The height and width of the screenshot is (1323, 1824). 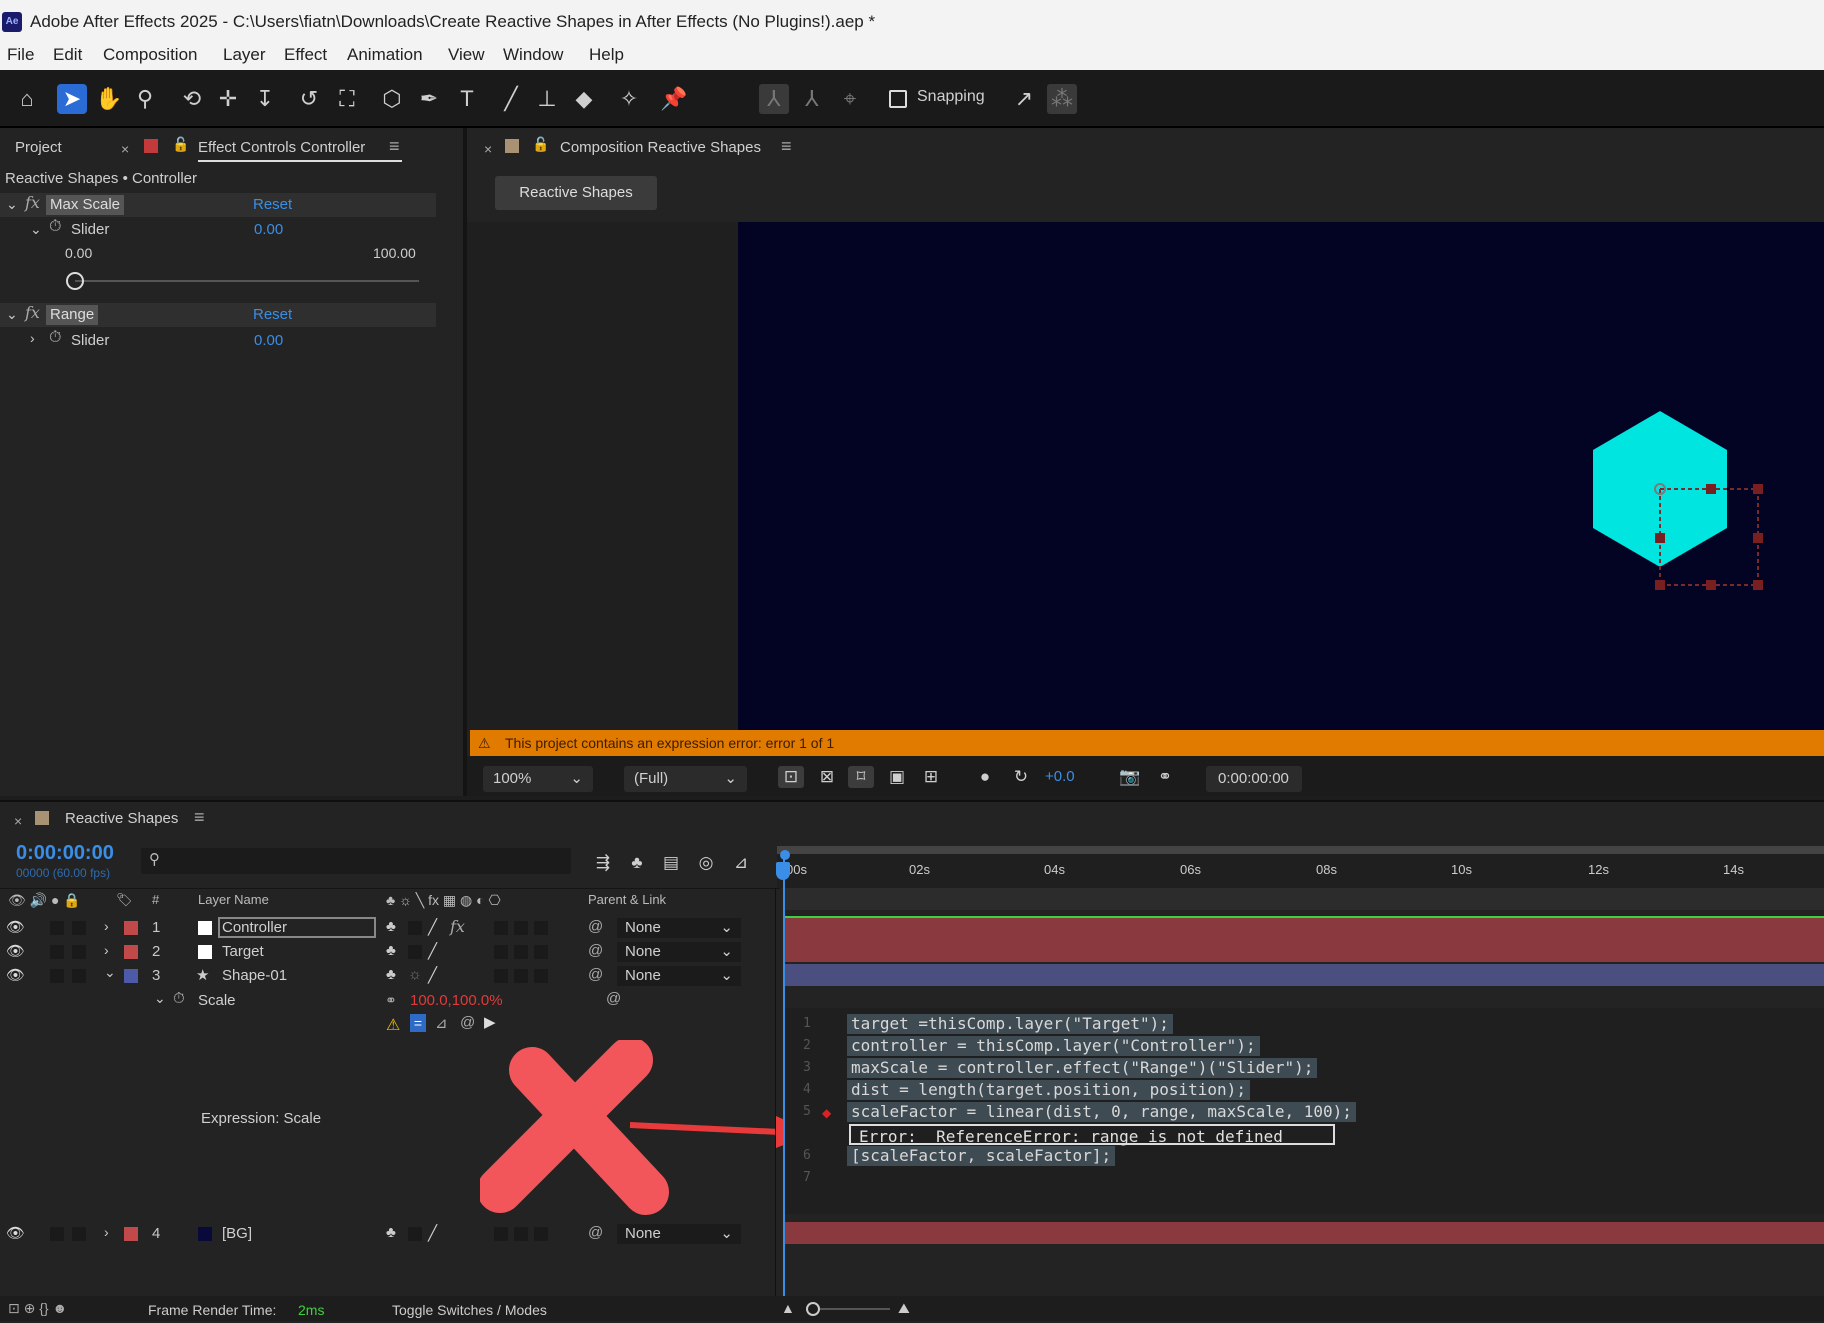 I want to click on reset-link: Reset, so click(x=272, y=204).